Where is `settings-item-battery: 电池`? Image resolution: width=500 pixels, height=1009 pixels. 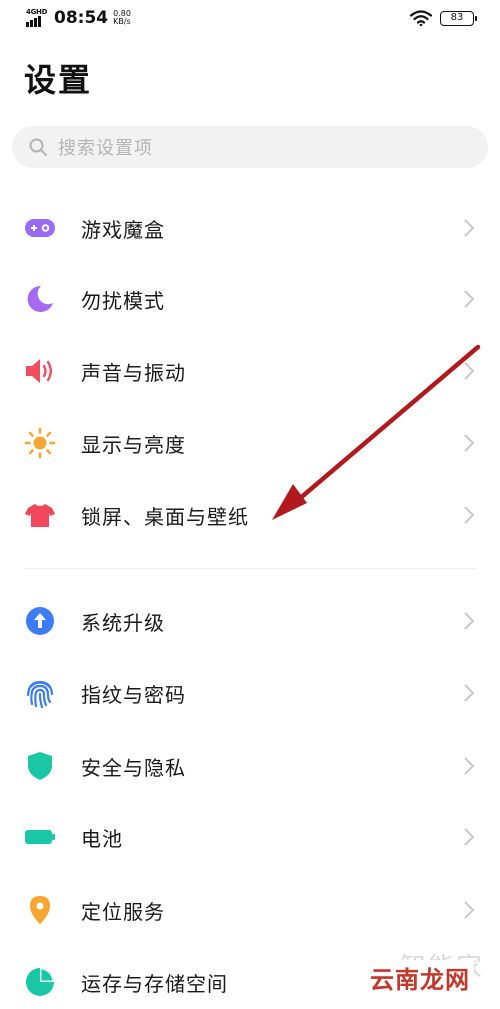
settings-item-battery: 电池 is located at coordinates (250, 837).